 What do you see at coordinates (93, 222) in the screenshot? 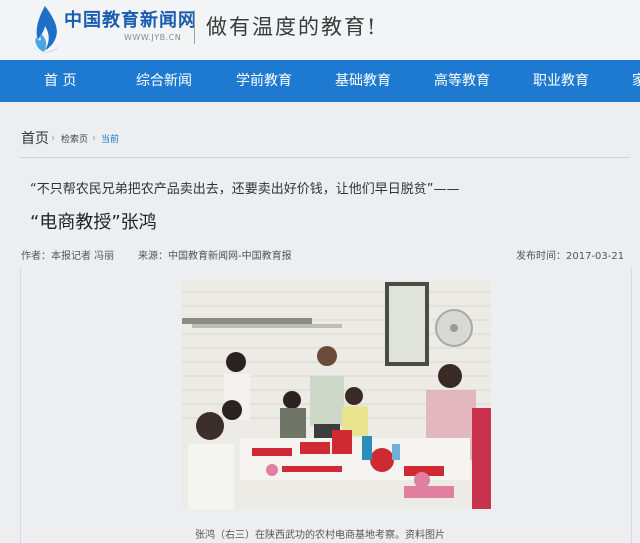
I see `article-title: “电商教授”张鸿` at bounding box center [93, 222].